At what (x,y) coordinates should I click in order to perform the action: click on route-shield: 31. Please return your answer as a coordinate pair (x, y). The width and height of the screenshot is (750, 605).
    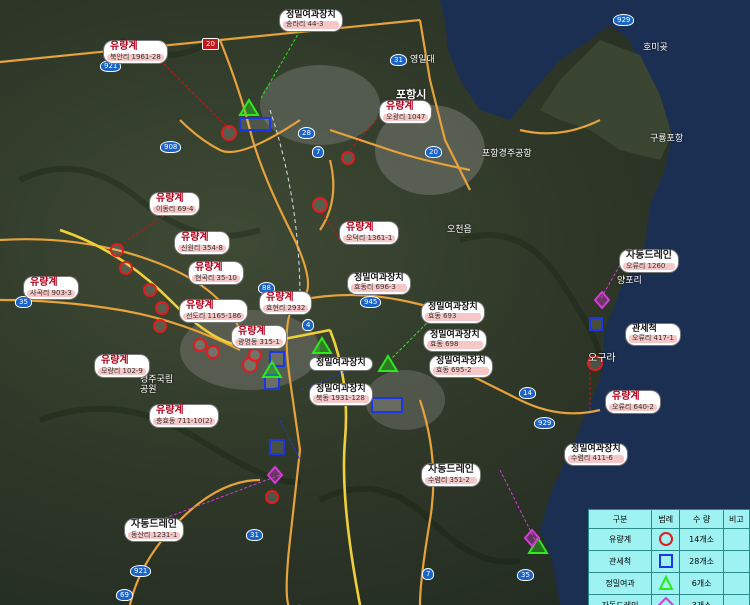
    Looking at the image, I should click on (254, 535).